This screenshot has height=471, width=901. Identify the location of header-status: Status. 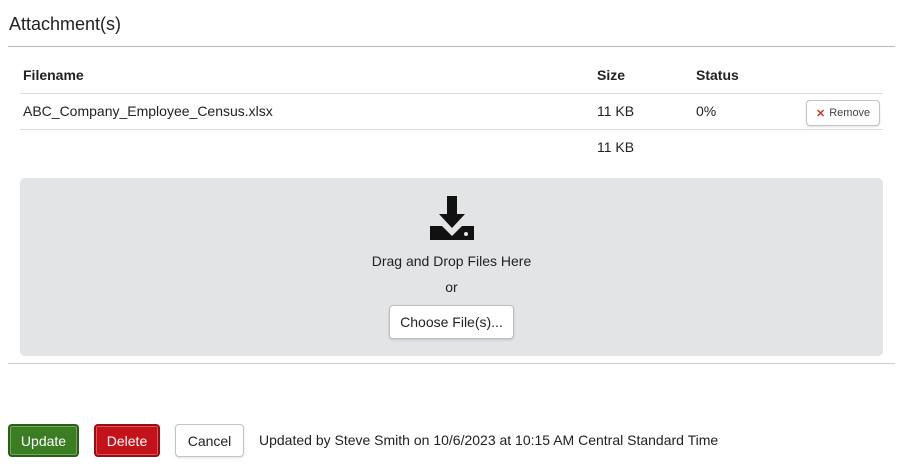
(717, 75).